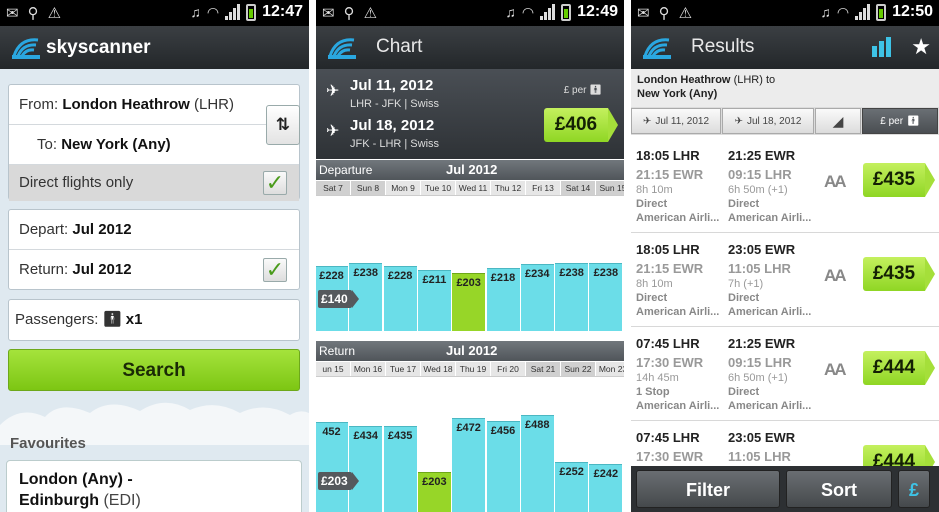 The width and height of the screenshot is (939, 512). I want to click on bar-label: £238, so click(571, 273).